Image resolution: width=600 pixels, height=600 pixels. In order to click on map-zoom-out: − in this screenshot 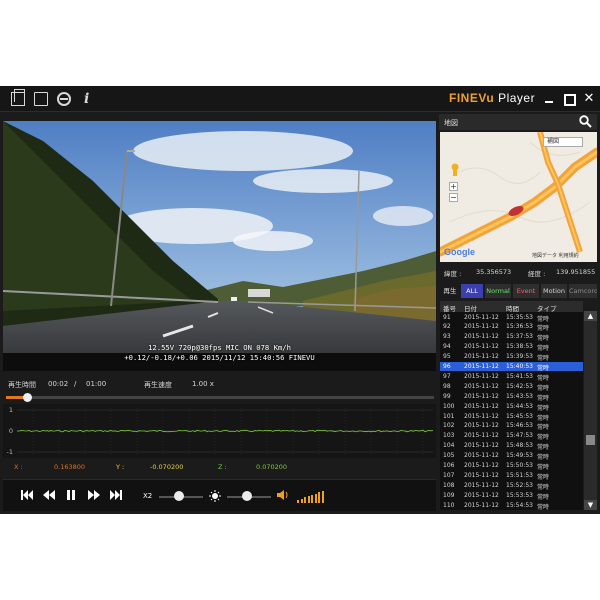, I will do `click(453, 197)`.